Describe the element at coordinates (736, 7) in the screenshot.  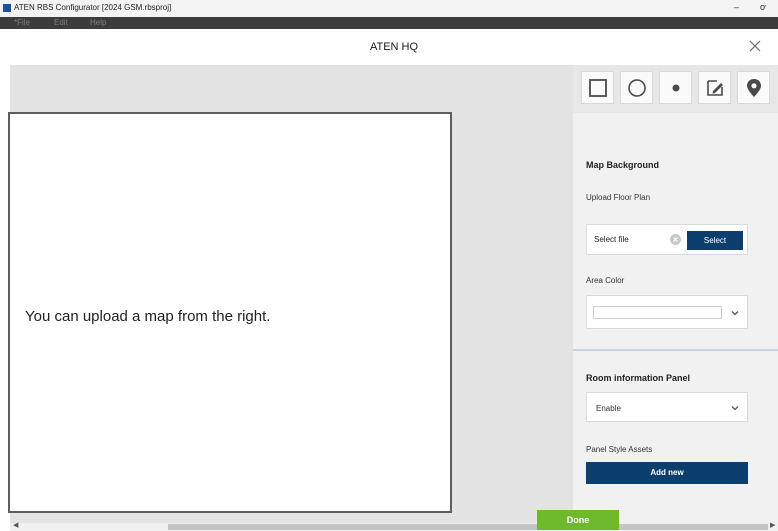
I see `minimize-button: –` at that location.